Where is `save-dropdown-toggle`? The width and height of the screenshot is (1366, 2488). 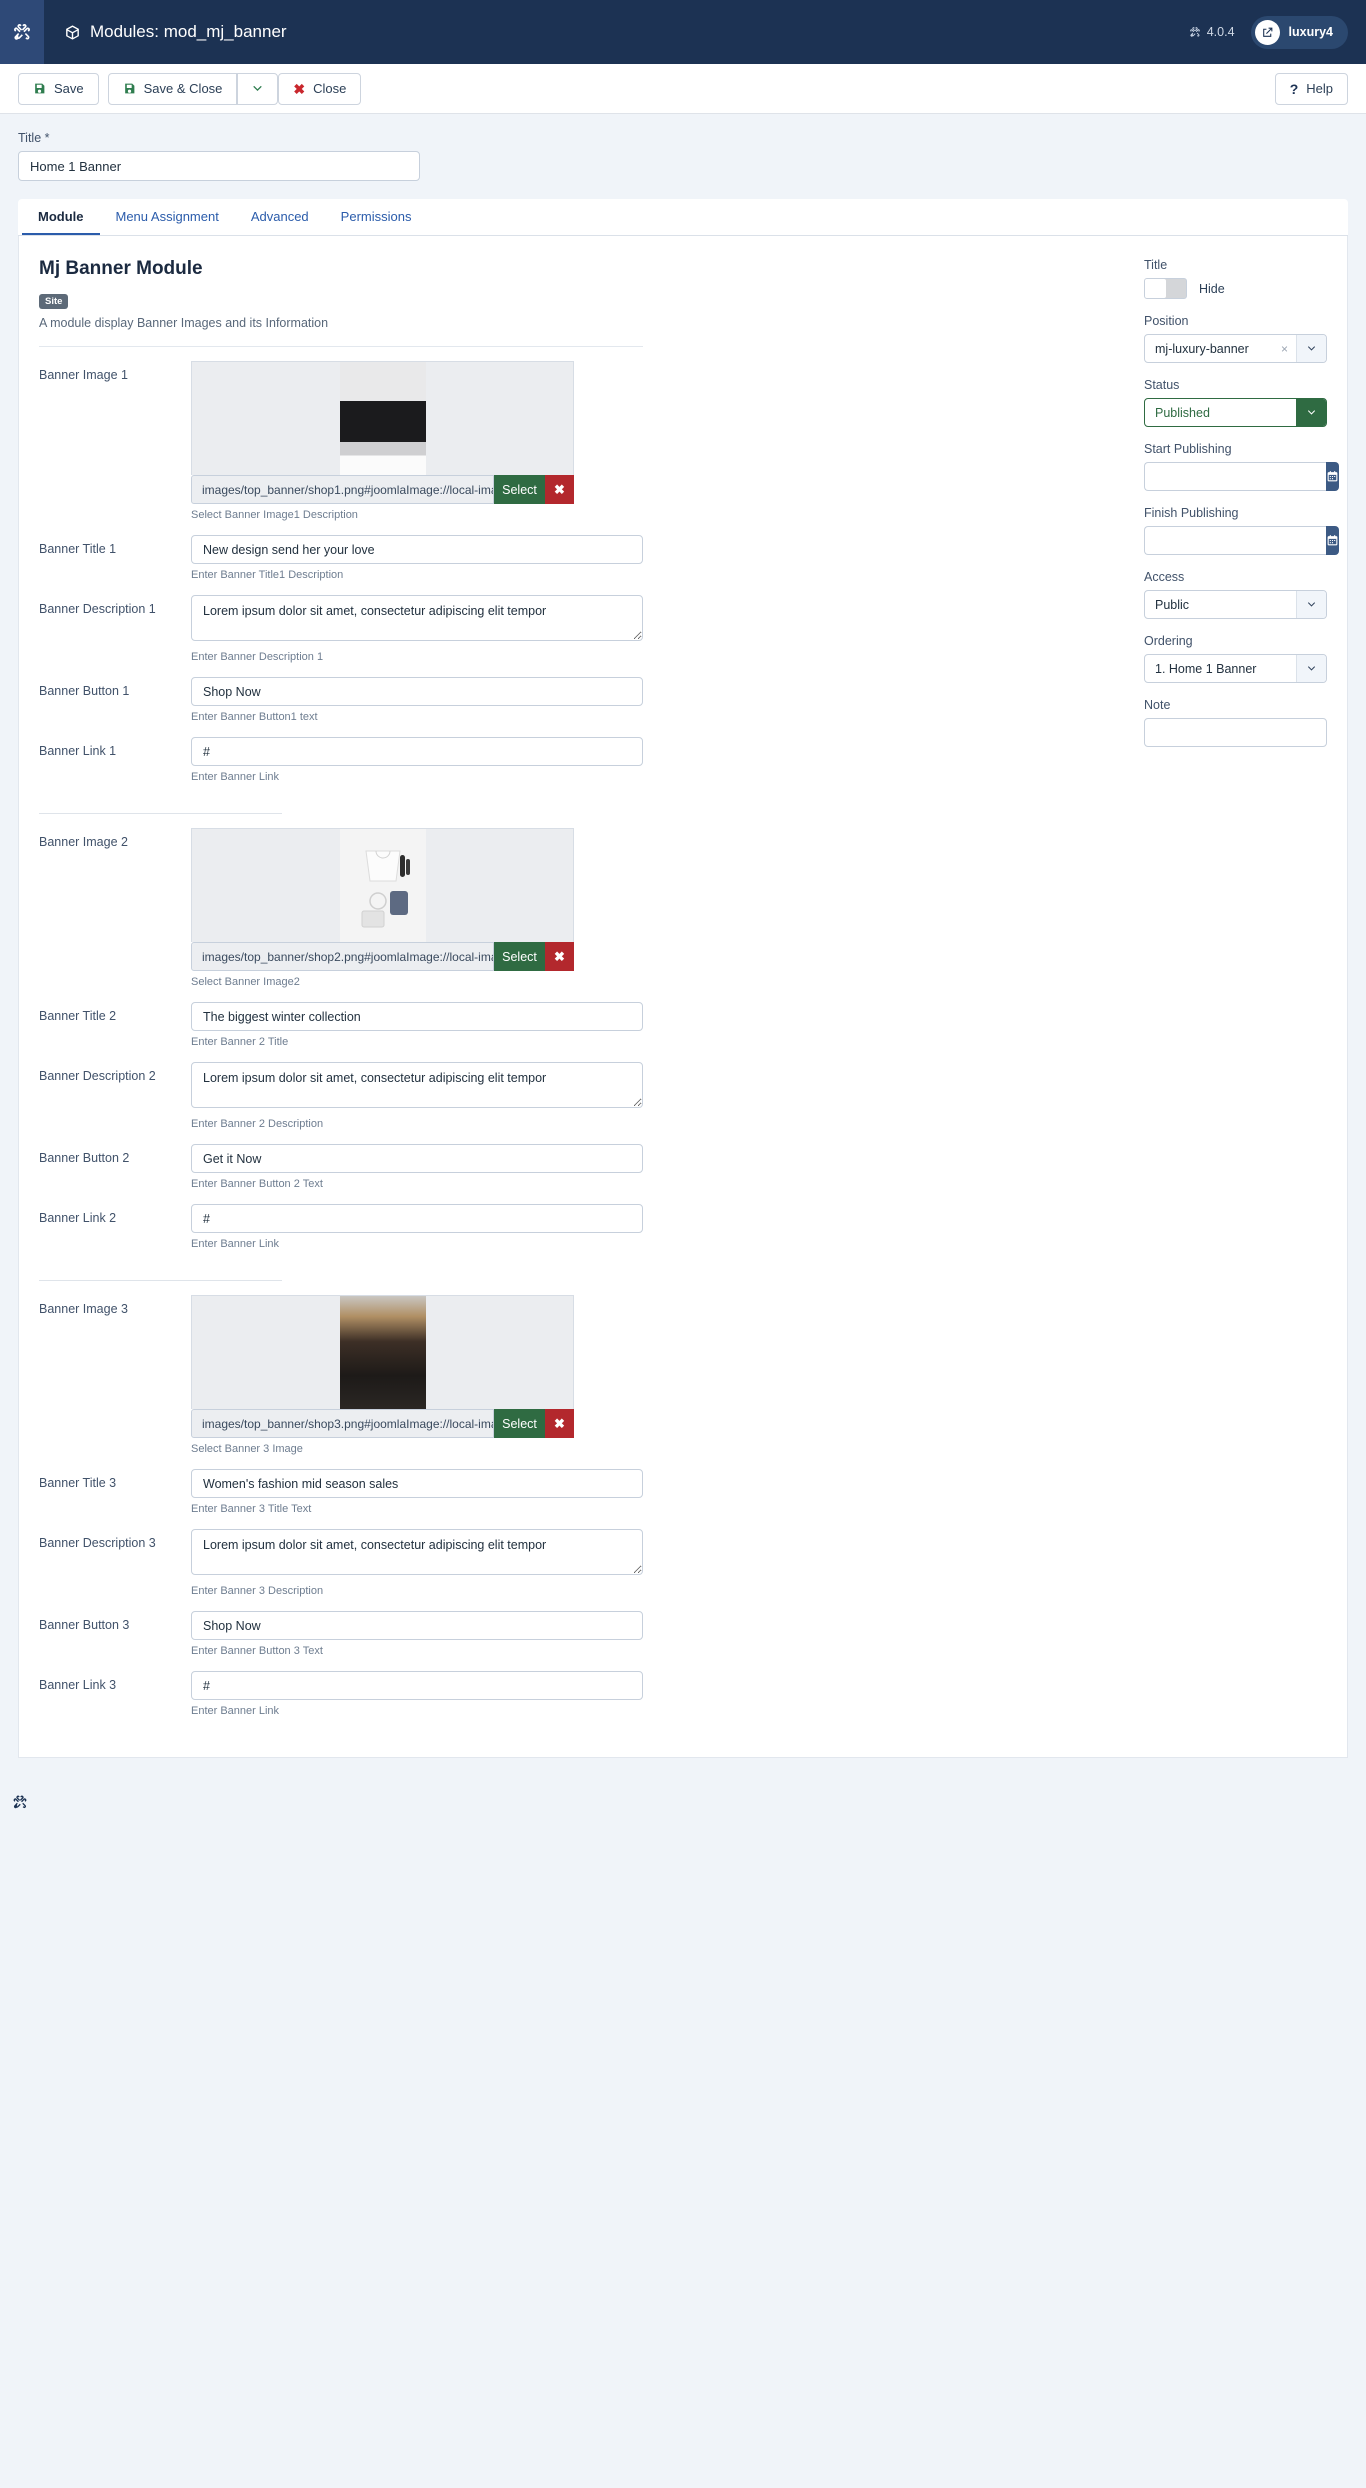
save-dropdown-toggle is located at coordinates (258, 88).